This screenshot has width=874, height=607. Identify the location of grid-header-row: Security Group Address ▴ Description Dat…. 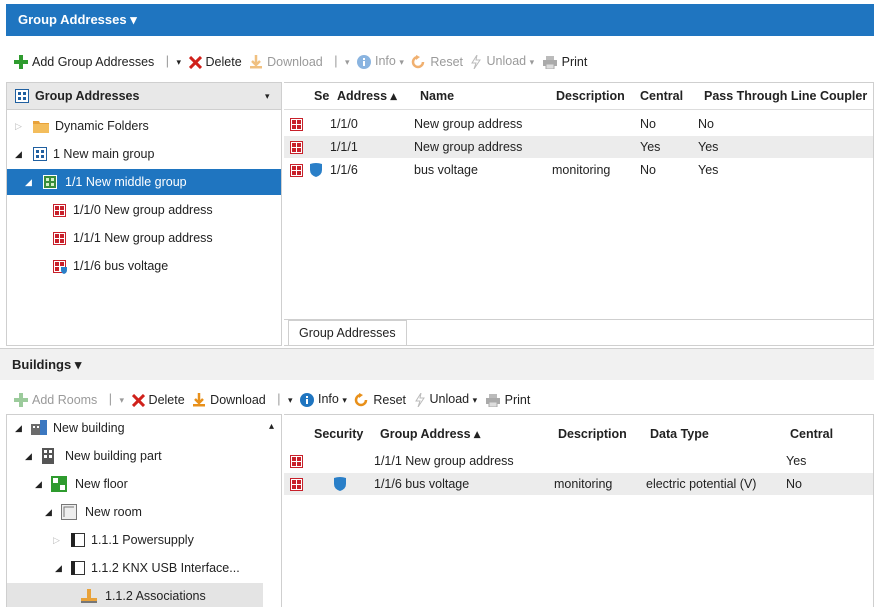
(578, 434).